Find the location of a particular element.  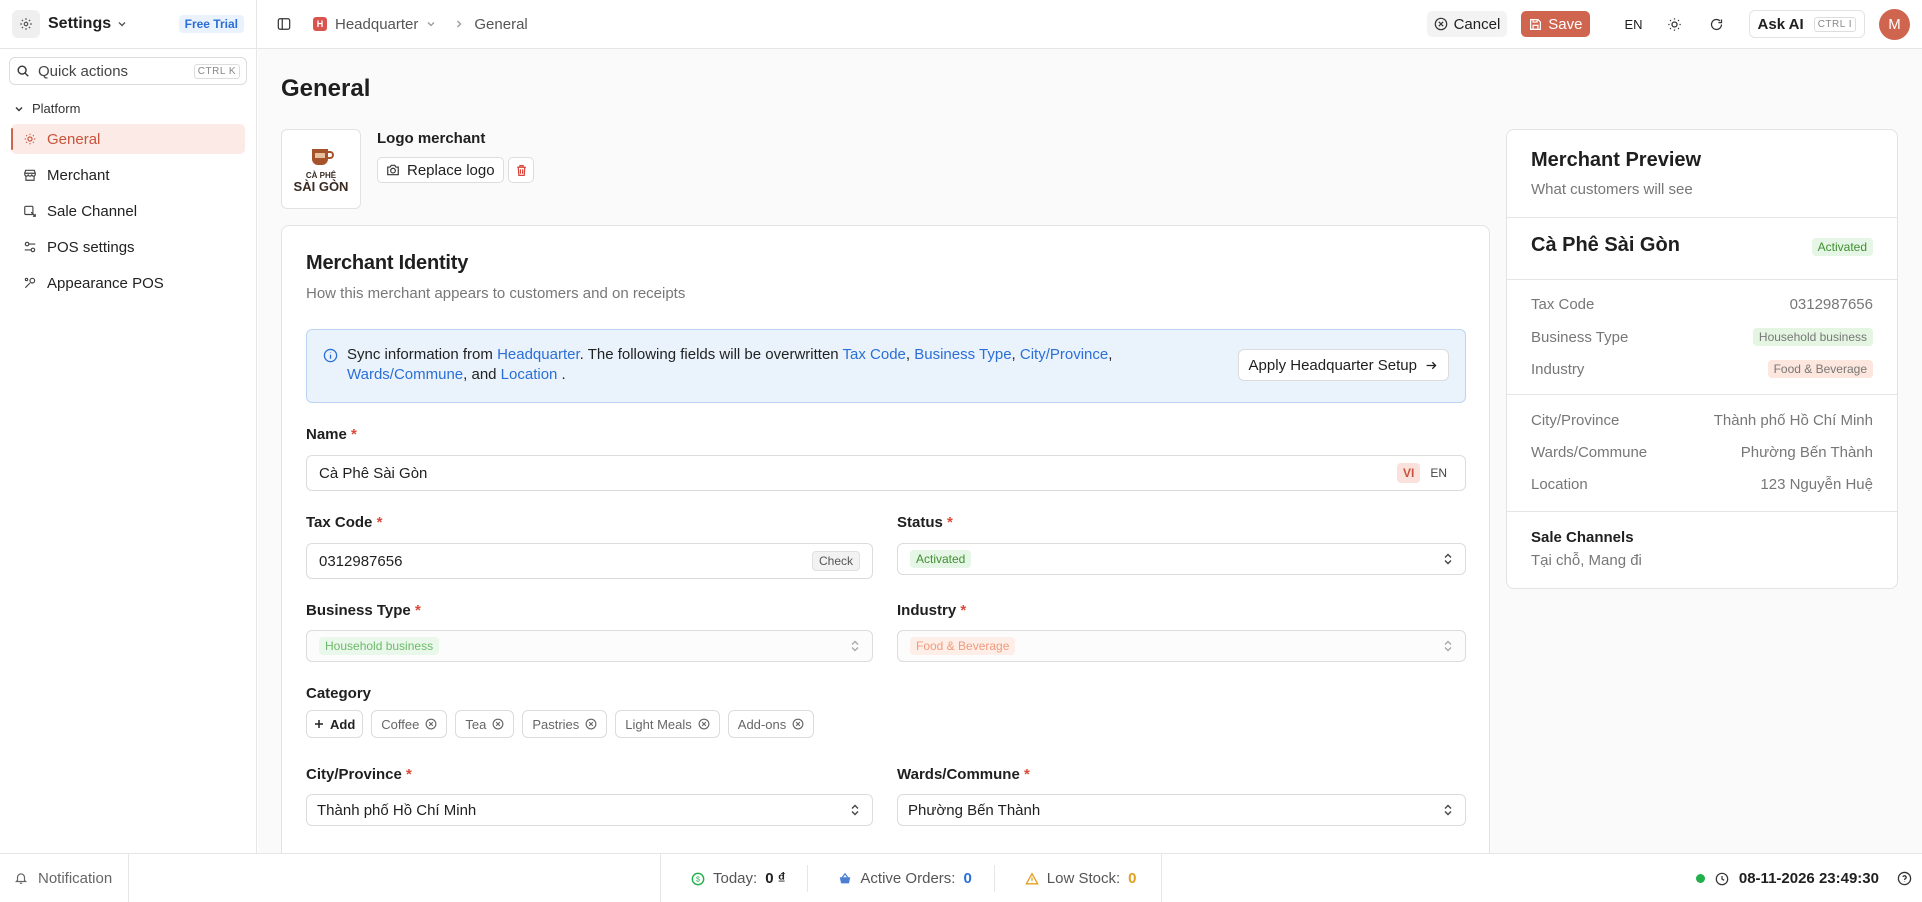

tax-code-label-text: Tax Code is located at coordinates (339, 522).